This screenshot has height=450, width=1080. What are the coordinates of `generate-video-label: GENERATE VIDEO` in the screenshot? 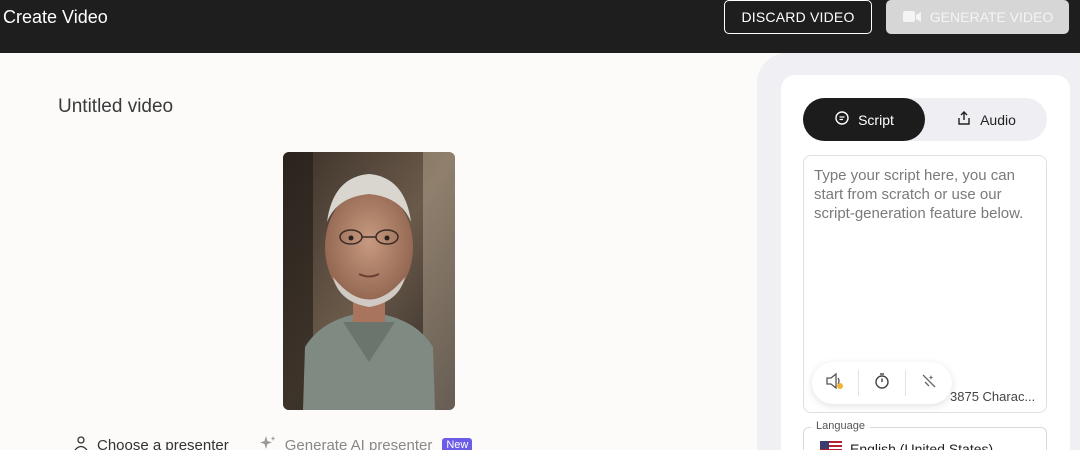 It's located at (991, 17).